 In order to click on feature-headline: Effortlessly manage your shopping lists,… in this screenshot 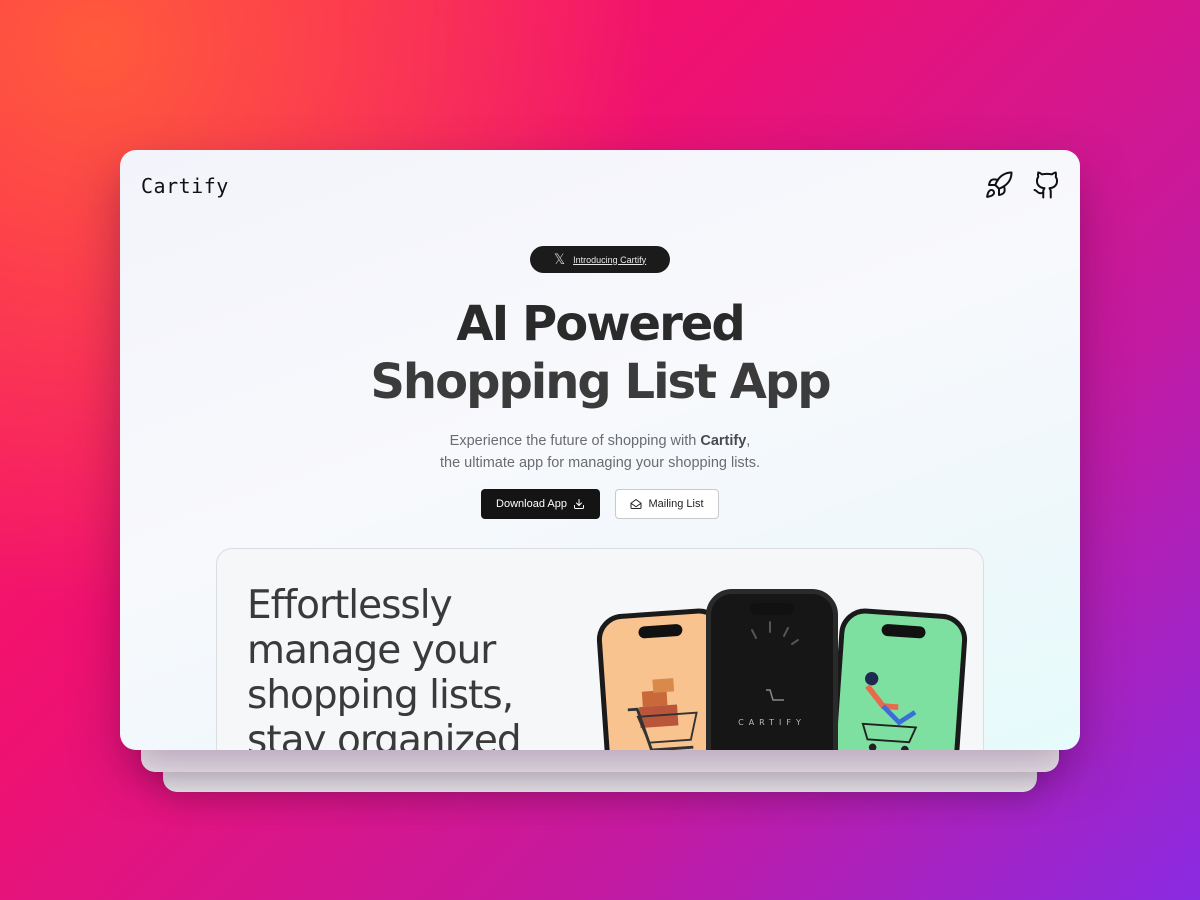, I will do `click(384, 666)`.